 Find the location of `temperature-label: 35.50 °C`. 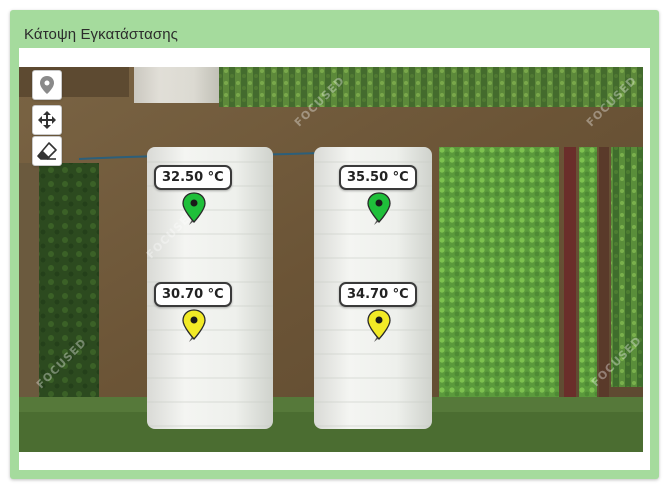

temperature-label: 35.50 °C is located at coordinates (378, 177).